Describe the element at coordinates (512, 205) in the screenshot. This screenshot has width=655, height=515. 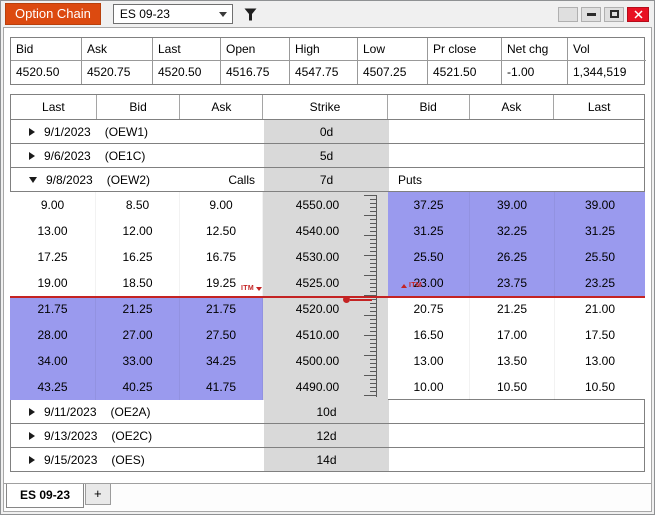
I see `put-ask-cell: 39.00` at that location.